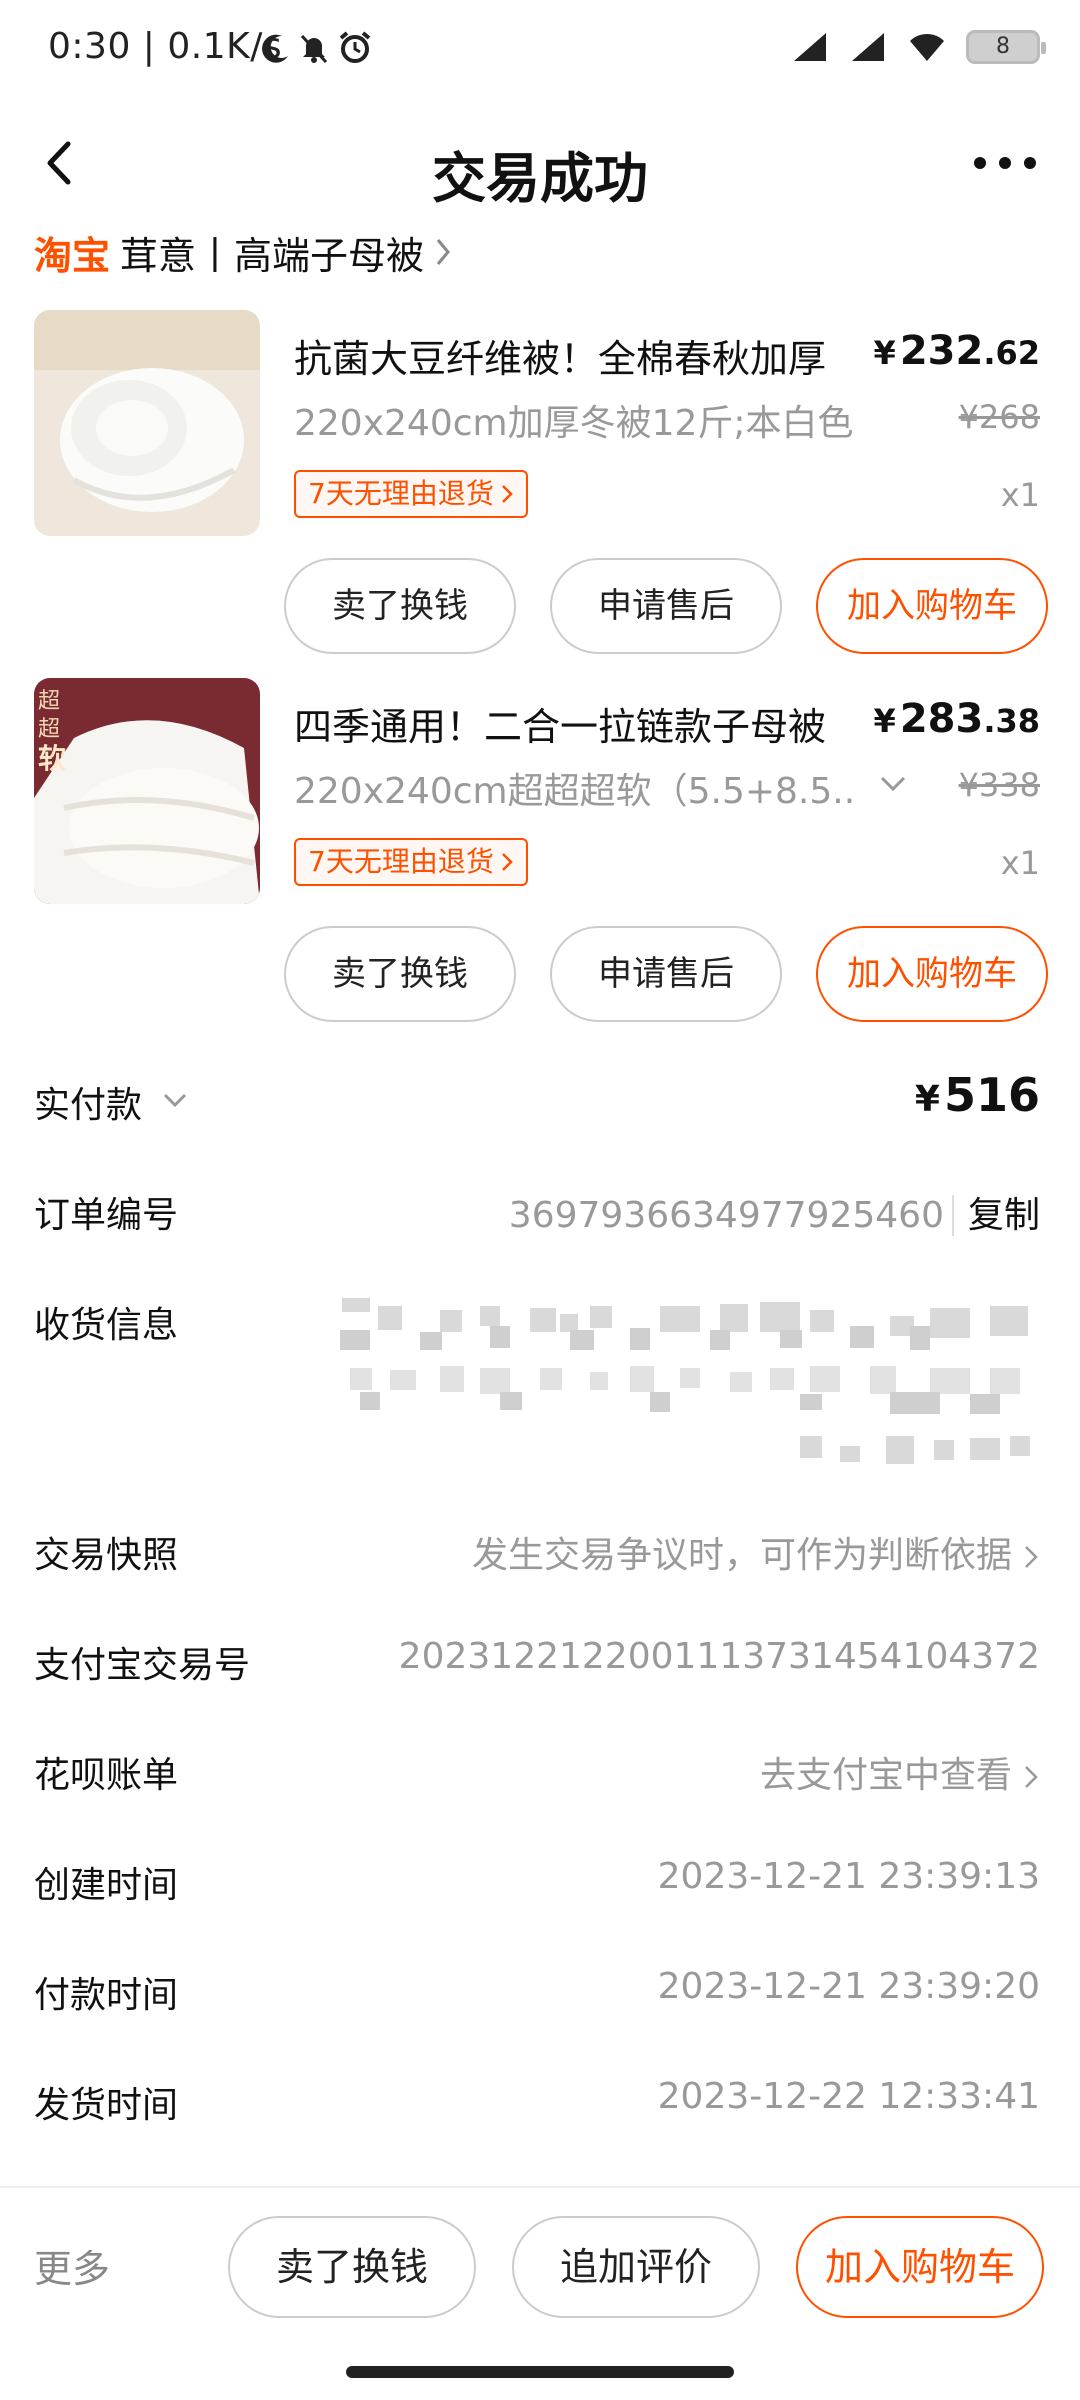 This screenshot has width=1080, height=2400. Describe the element at coordinates (540, 1096) in the screenshot. I see `paid-amount-row: 实付款 ¥516` at that location.